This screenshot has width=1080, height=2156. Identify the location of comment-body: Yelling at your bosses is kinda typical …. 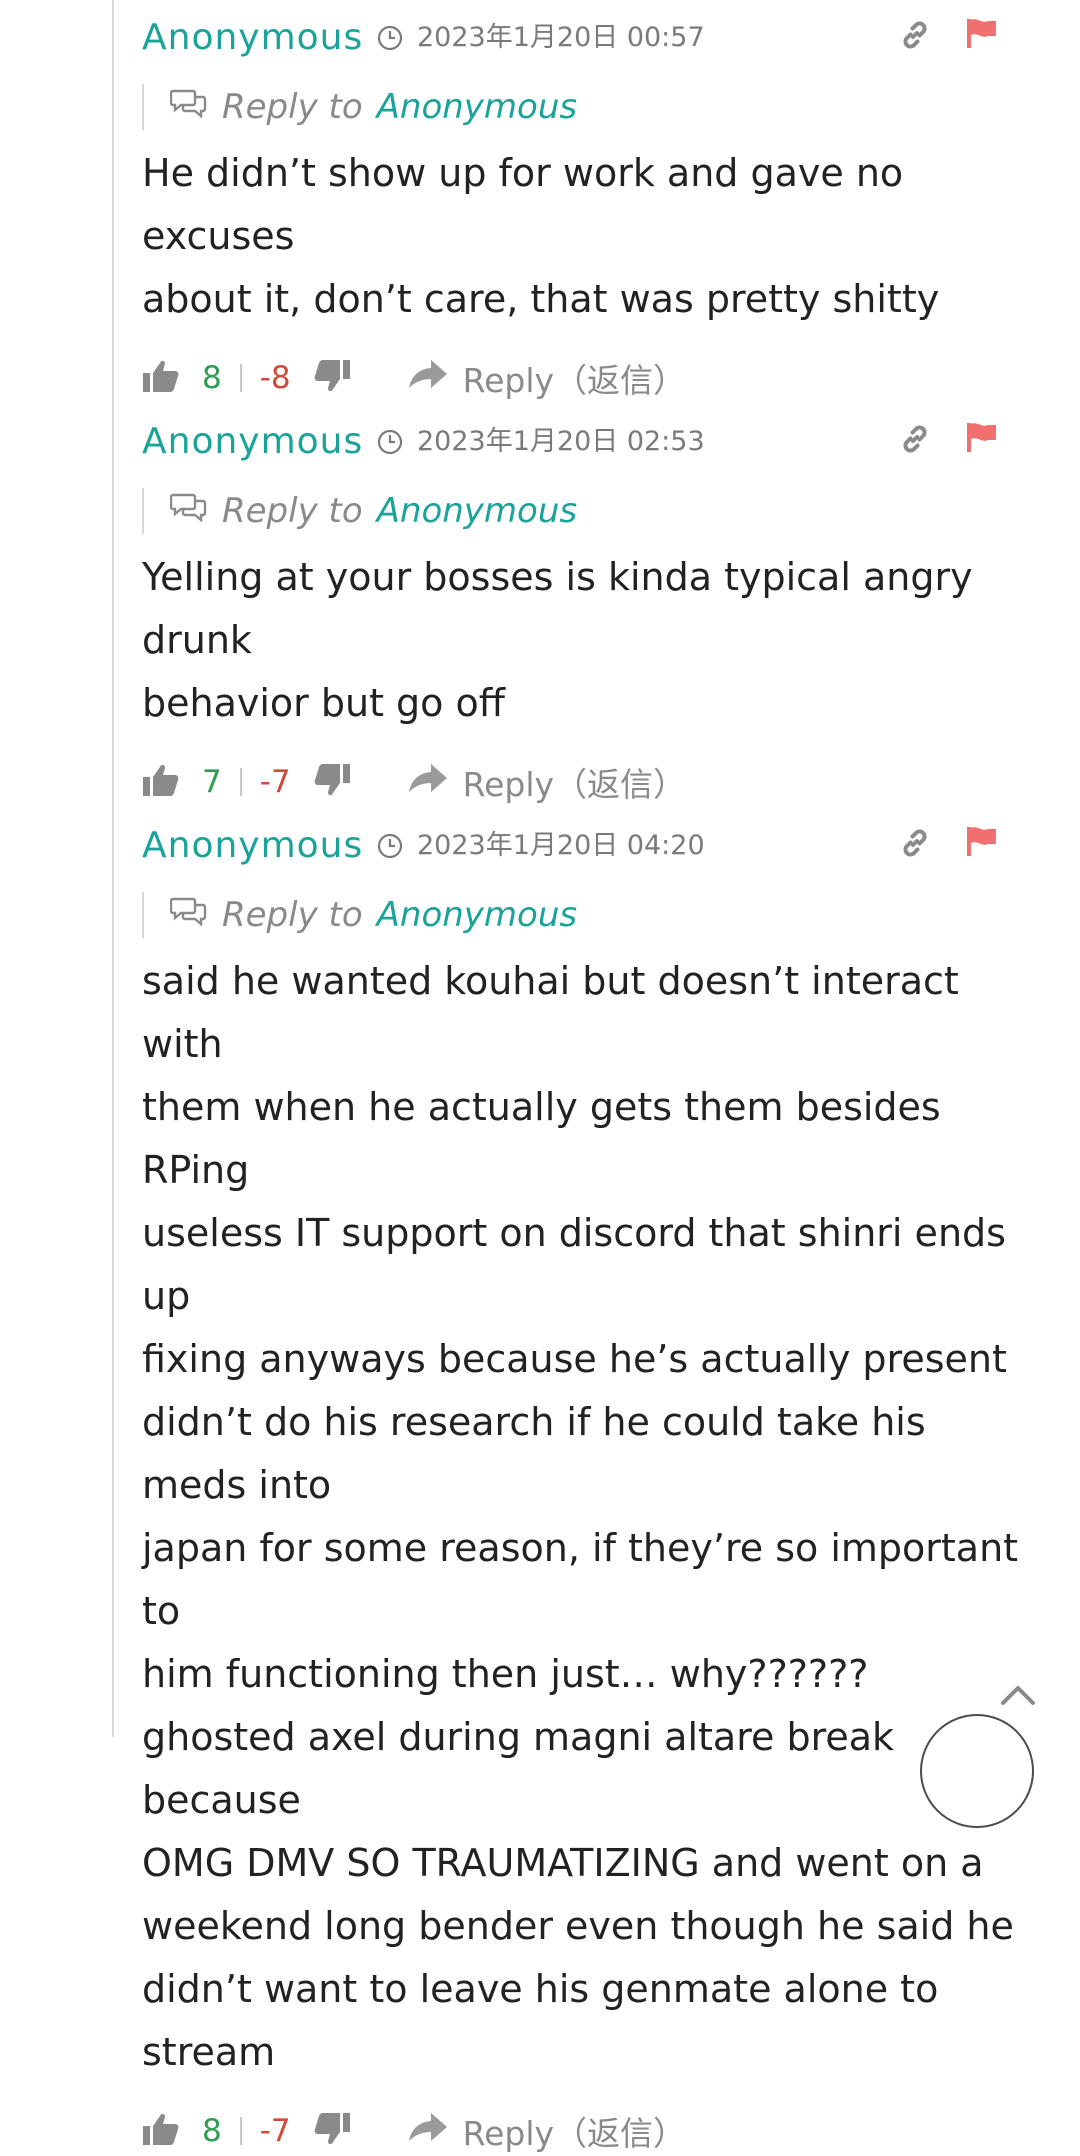
(557, 640).